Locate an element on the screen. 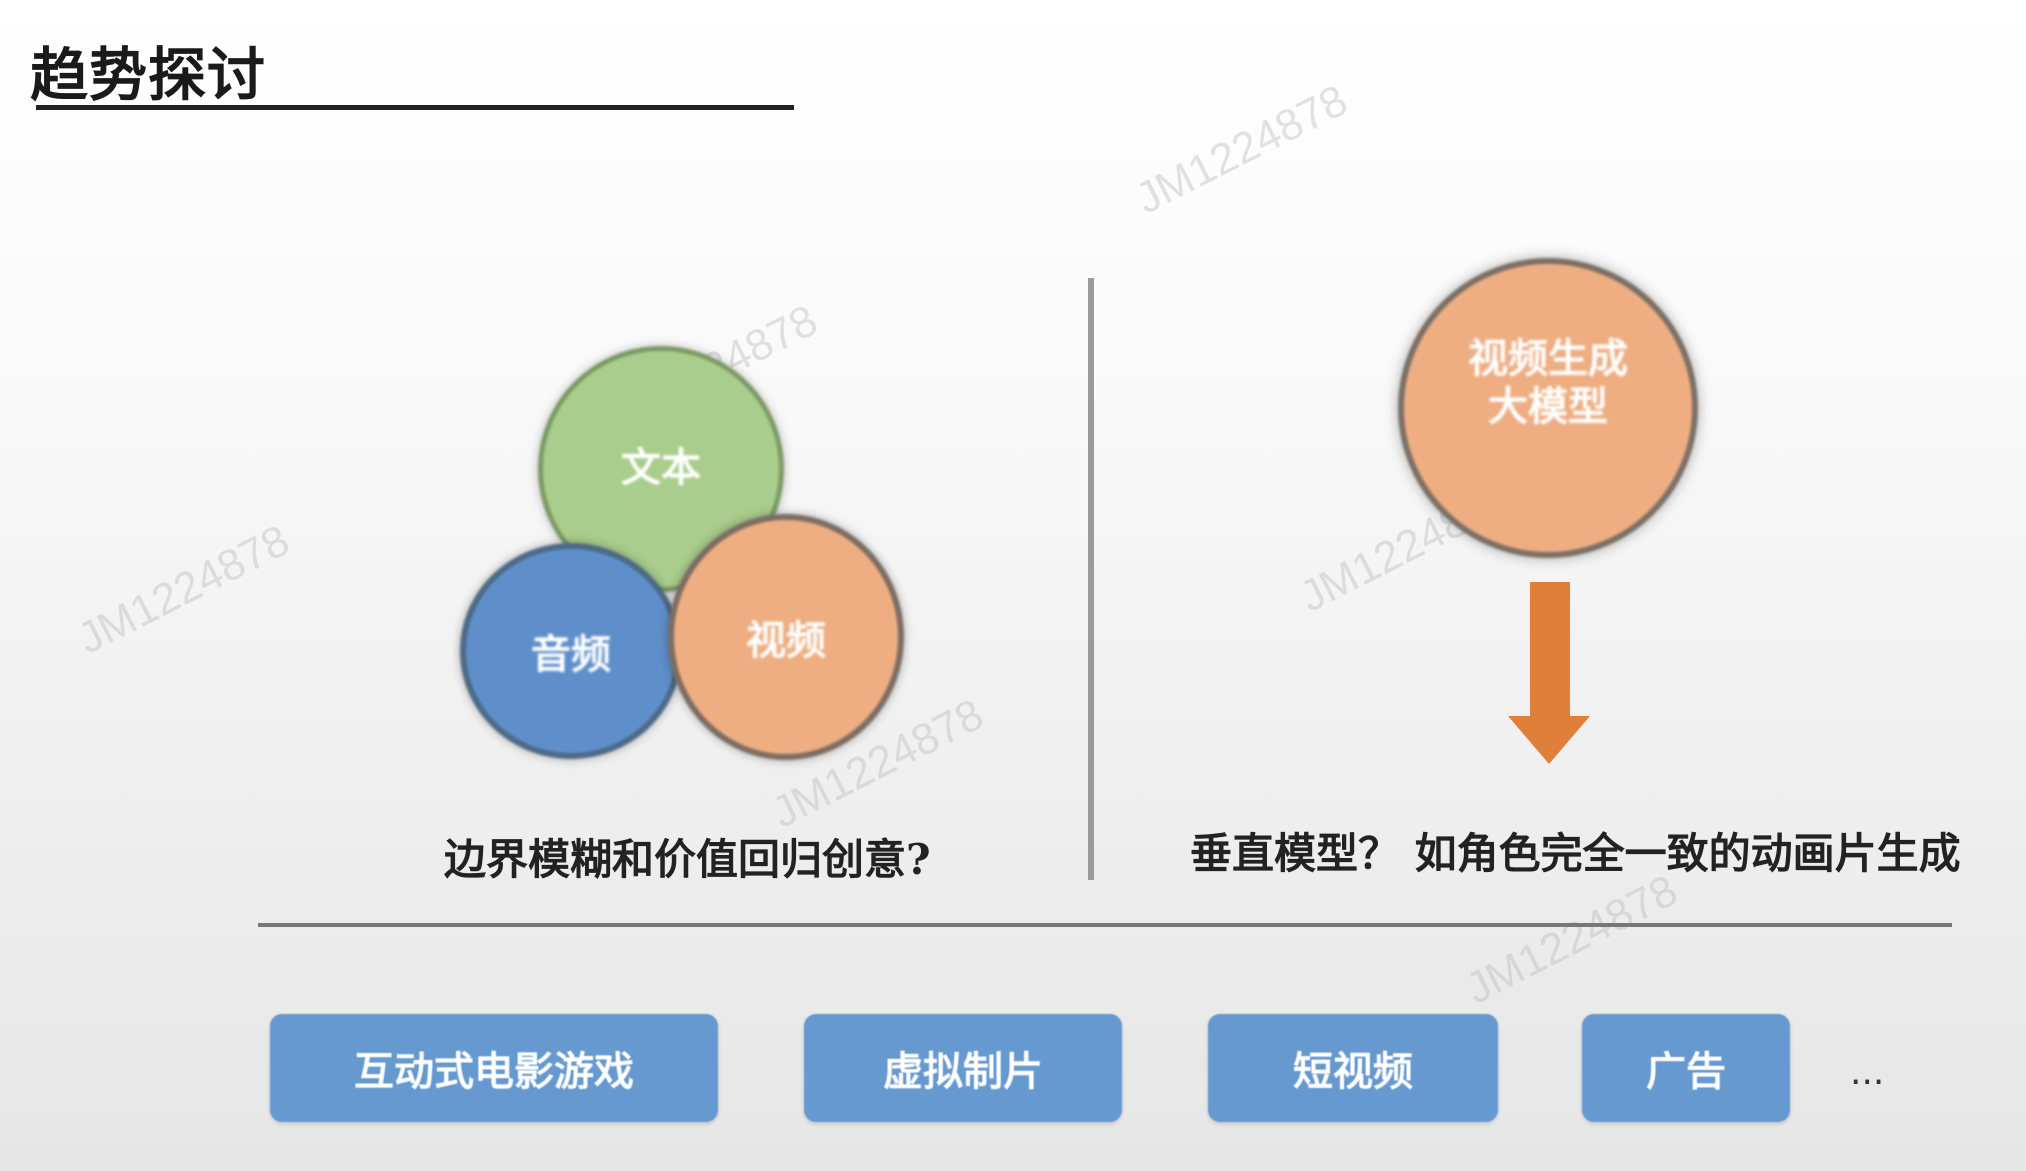 The image size is (2026, 1171). circle-text-label: 文本 is located at coordinates (661, 468).